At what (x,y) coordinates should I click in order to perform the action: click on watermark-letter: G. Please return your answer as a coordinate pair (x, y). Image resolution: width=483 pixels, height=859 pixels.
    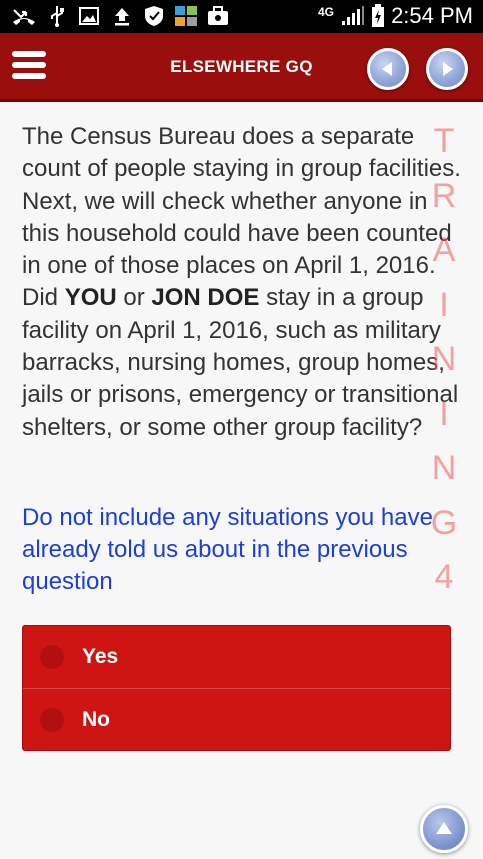
    Looking at the image, I should click on (444, 522).